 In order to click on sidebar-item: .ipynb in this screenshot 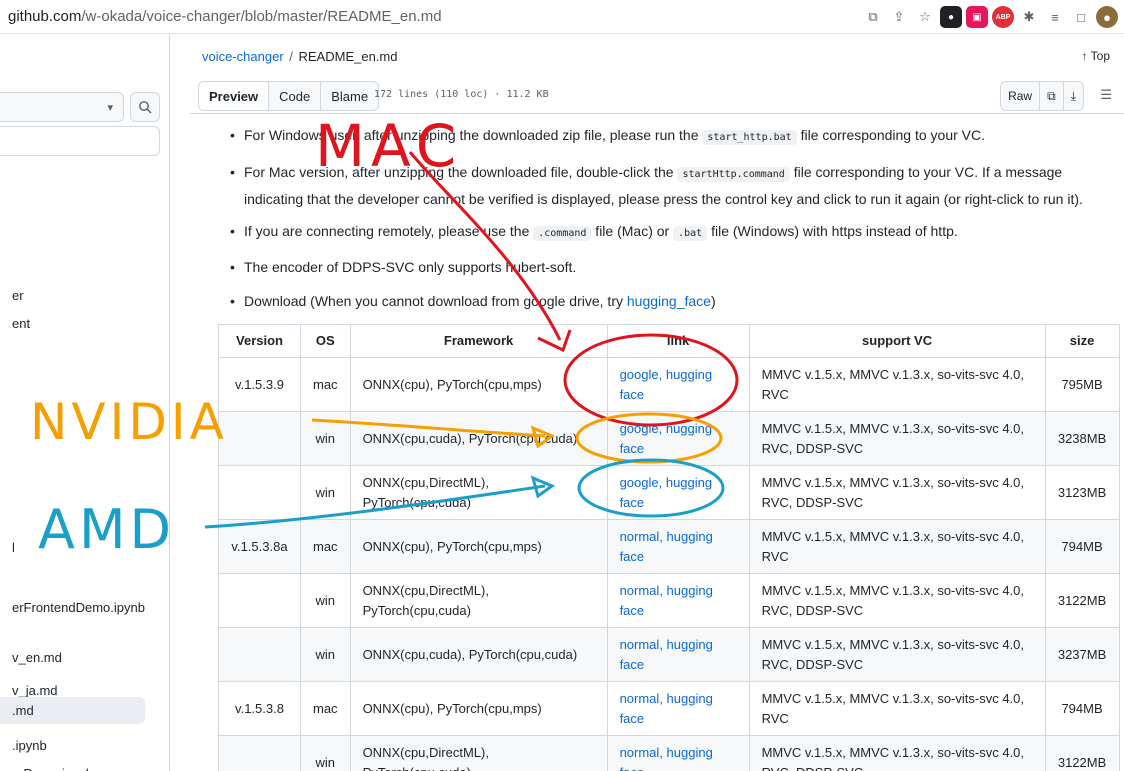, I will do `click(29, 745)`.